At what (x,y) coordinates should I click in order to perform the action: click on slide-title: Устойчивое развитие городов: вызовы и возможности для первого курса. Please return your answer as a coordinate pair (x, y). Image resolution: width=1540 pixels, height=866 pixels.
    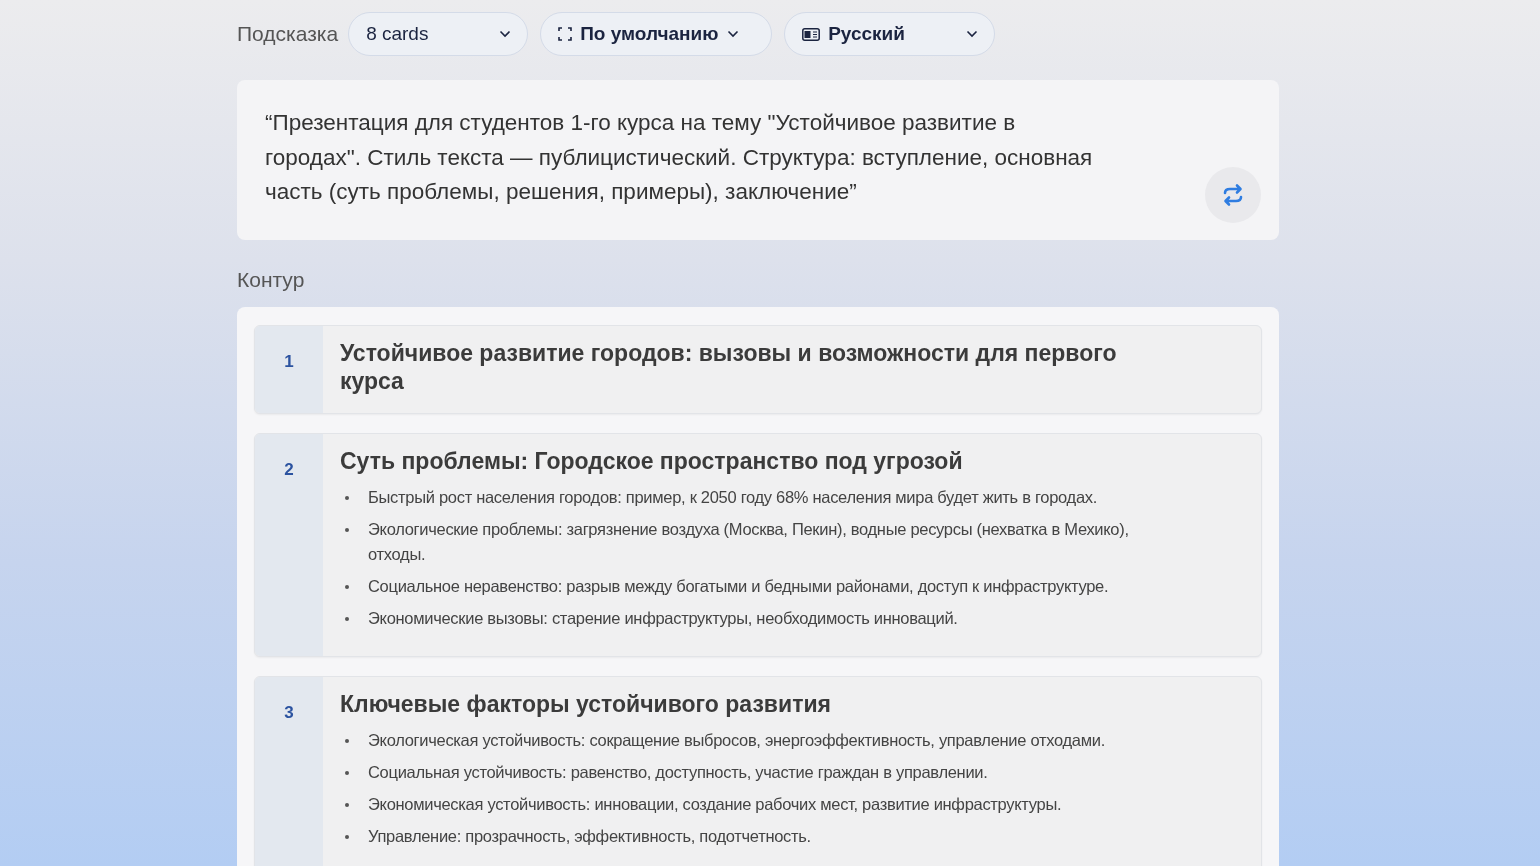
    Looking at the image, I should click on (729, 367).